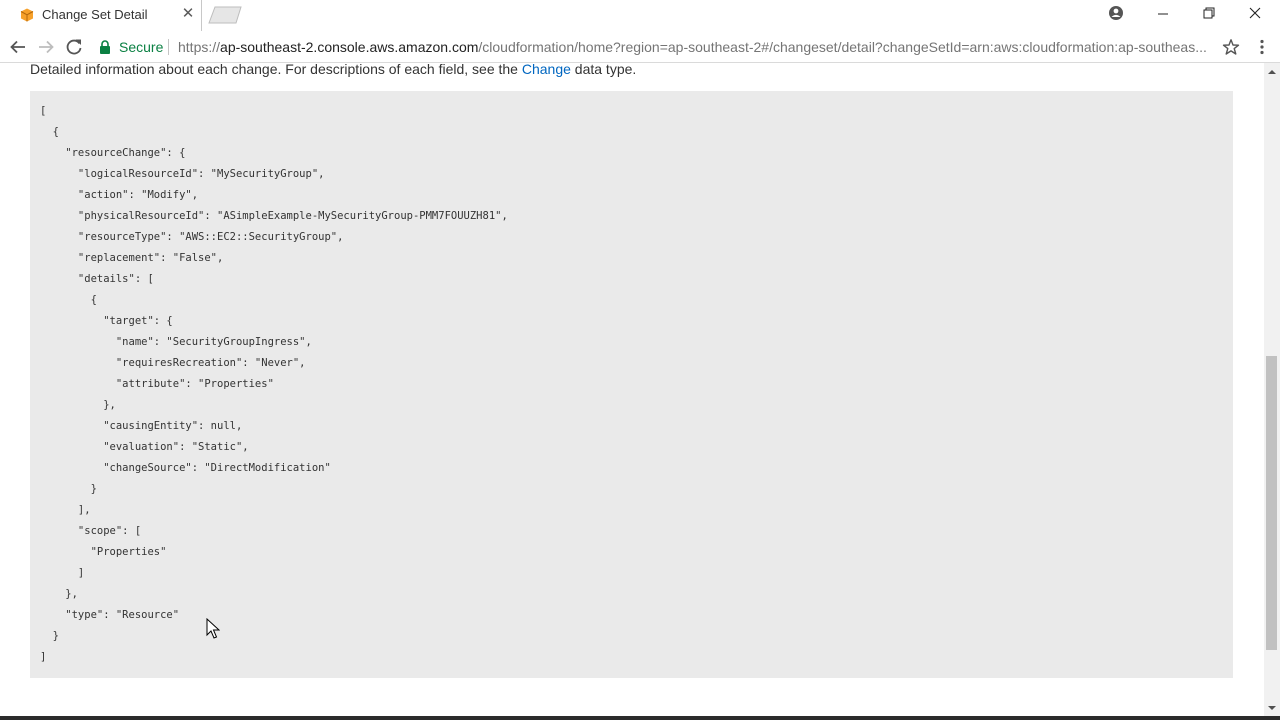 This screenshot has height=720, width=1280. What do you see at coordinates (1262, 47) in the screenshot?
I see `more-menu-icon` at bounding box center [1262, 47].